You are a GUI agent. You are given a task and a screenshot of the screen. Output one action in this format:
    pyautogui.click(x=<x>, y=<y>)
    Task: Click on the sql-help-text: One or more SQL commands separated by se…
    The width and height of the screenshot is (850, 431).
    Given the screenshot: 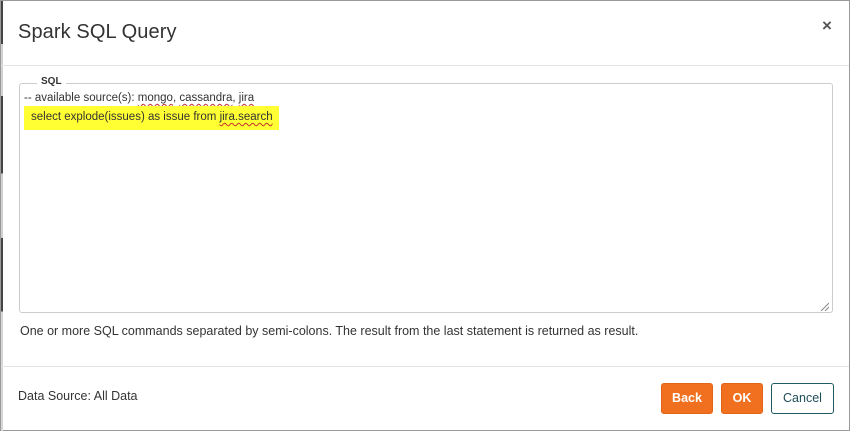 What is the action you would take?
    pyautogui.click(x=329, y=331)
    